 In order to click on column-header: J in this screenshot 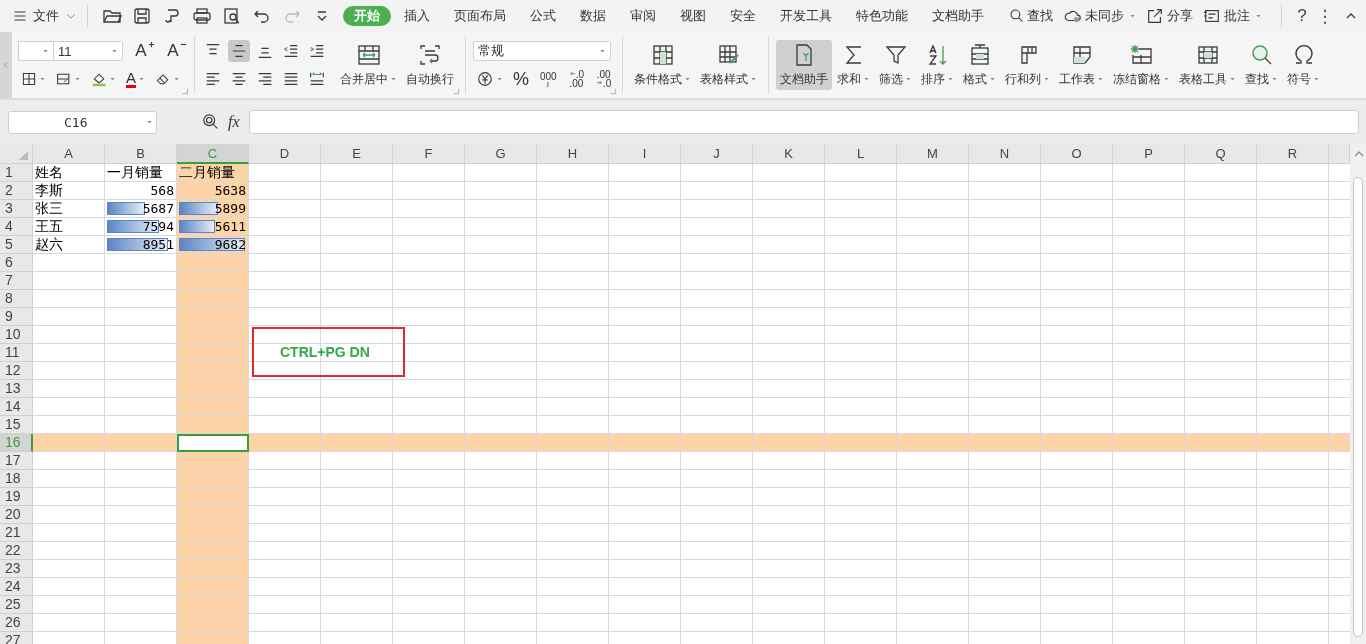, I will do `click(717, 154)`.